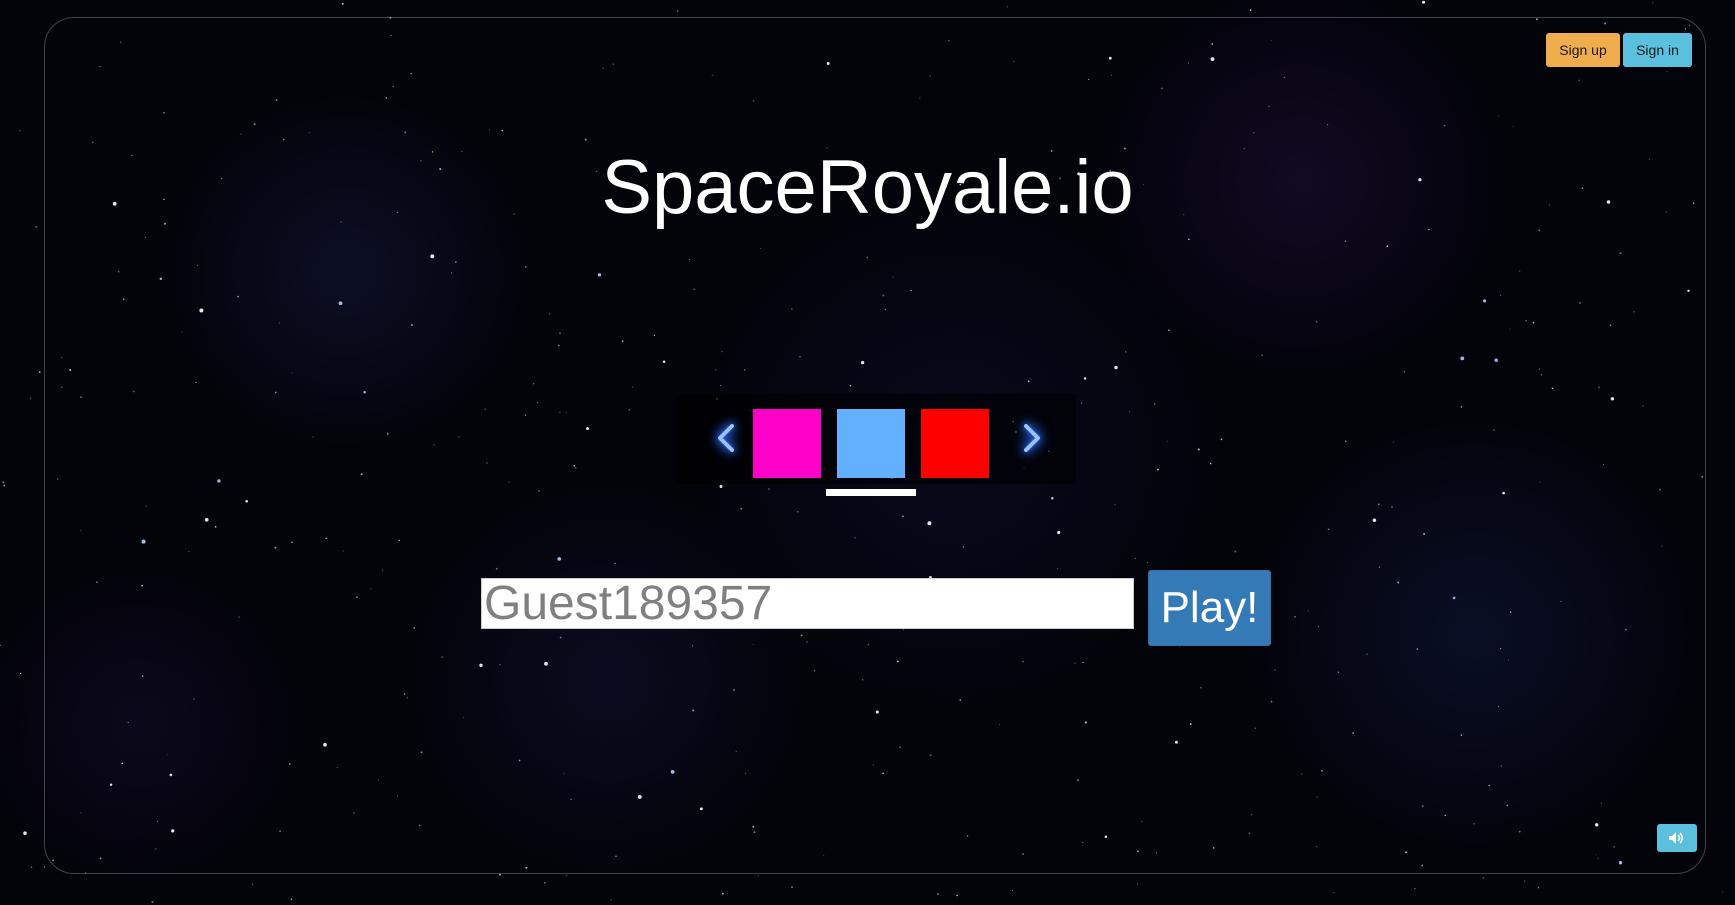 The image size is (1735, 905). I want to click on sound-toggle-button, so click(1677, 838).